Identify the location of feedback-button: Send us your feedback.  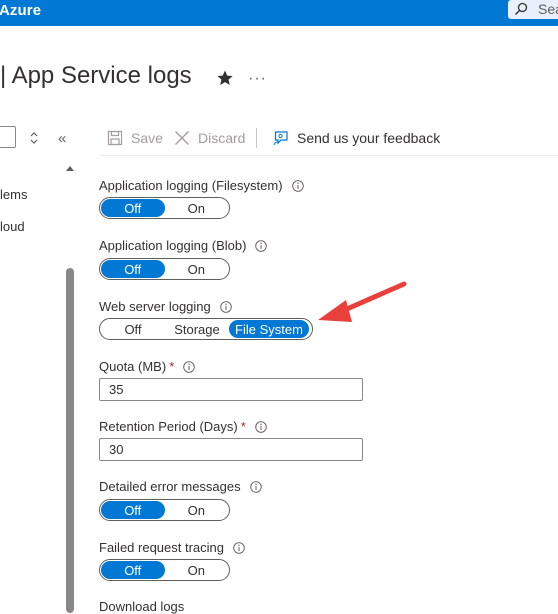
(356, 138).